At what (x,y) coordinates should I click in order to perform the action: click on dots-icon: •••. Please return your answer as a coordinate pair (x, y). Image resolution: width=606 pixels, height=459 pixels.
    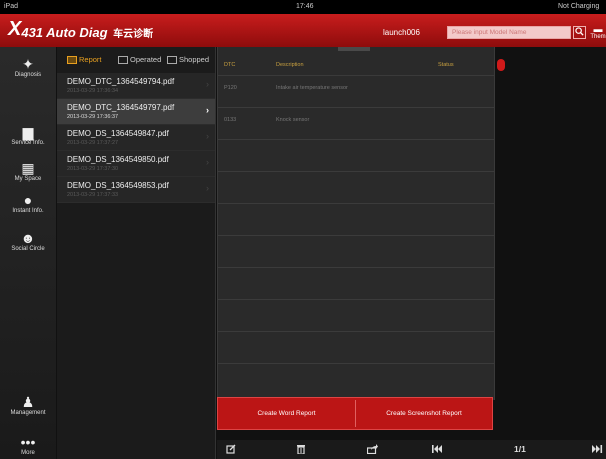
    Looking at the image, I should click on (28, 442).